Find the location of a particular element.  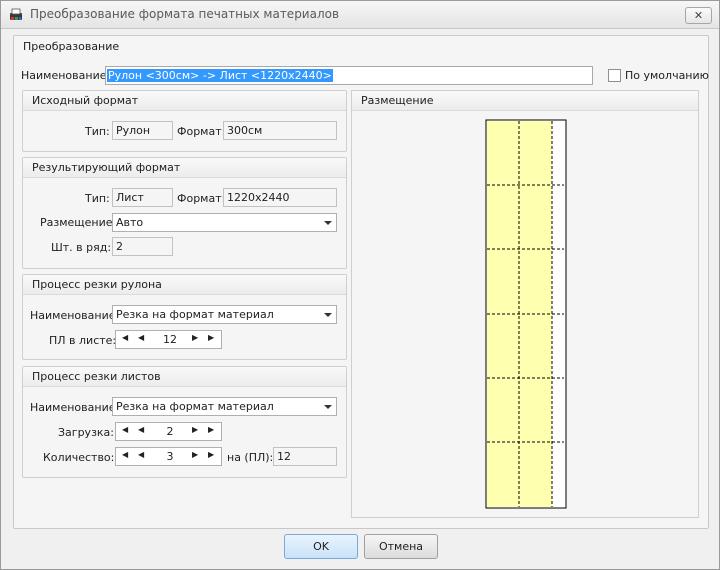

app-icon is located at coordinates (16, 14).